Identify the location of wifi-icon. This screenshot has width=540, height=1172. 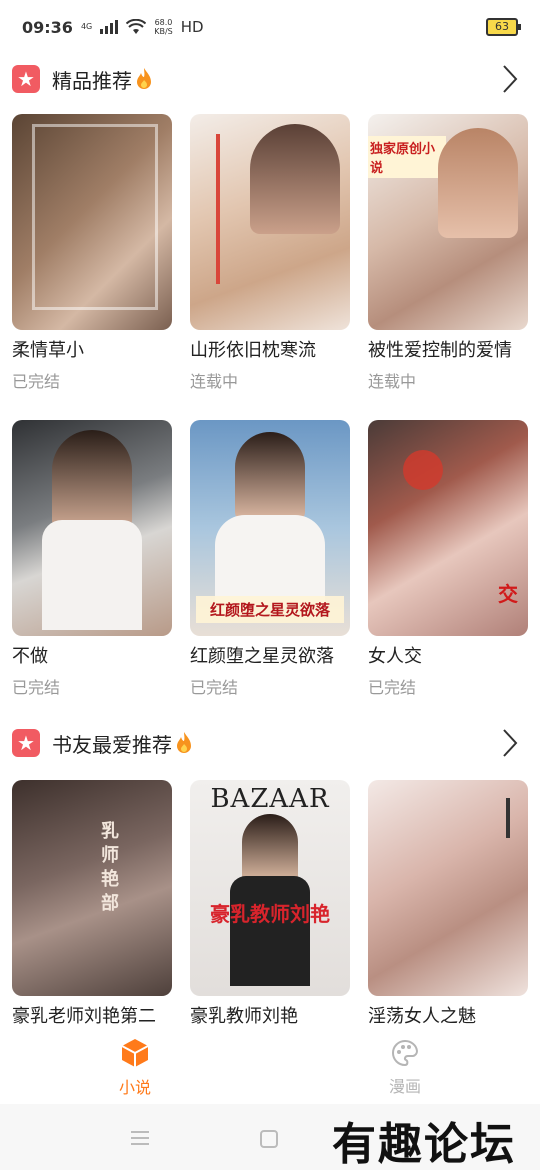
(136, 26).